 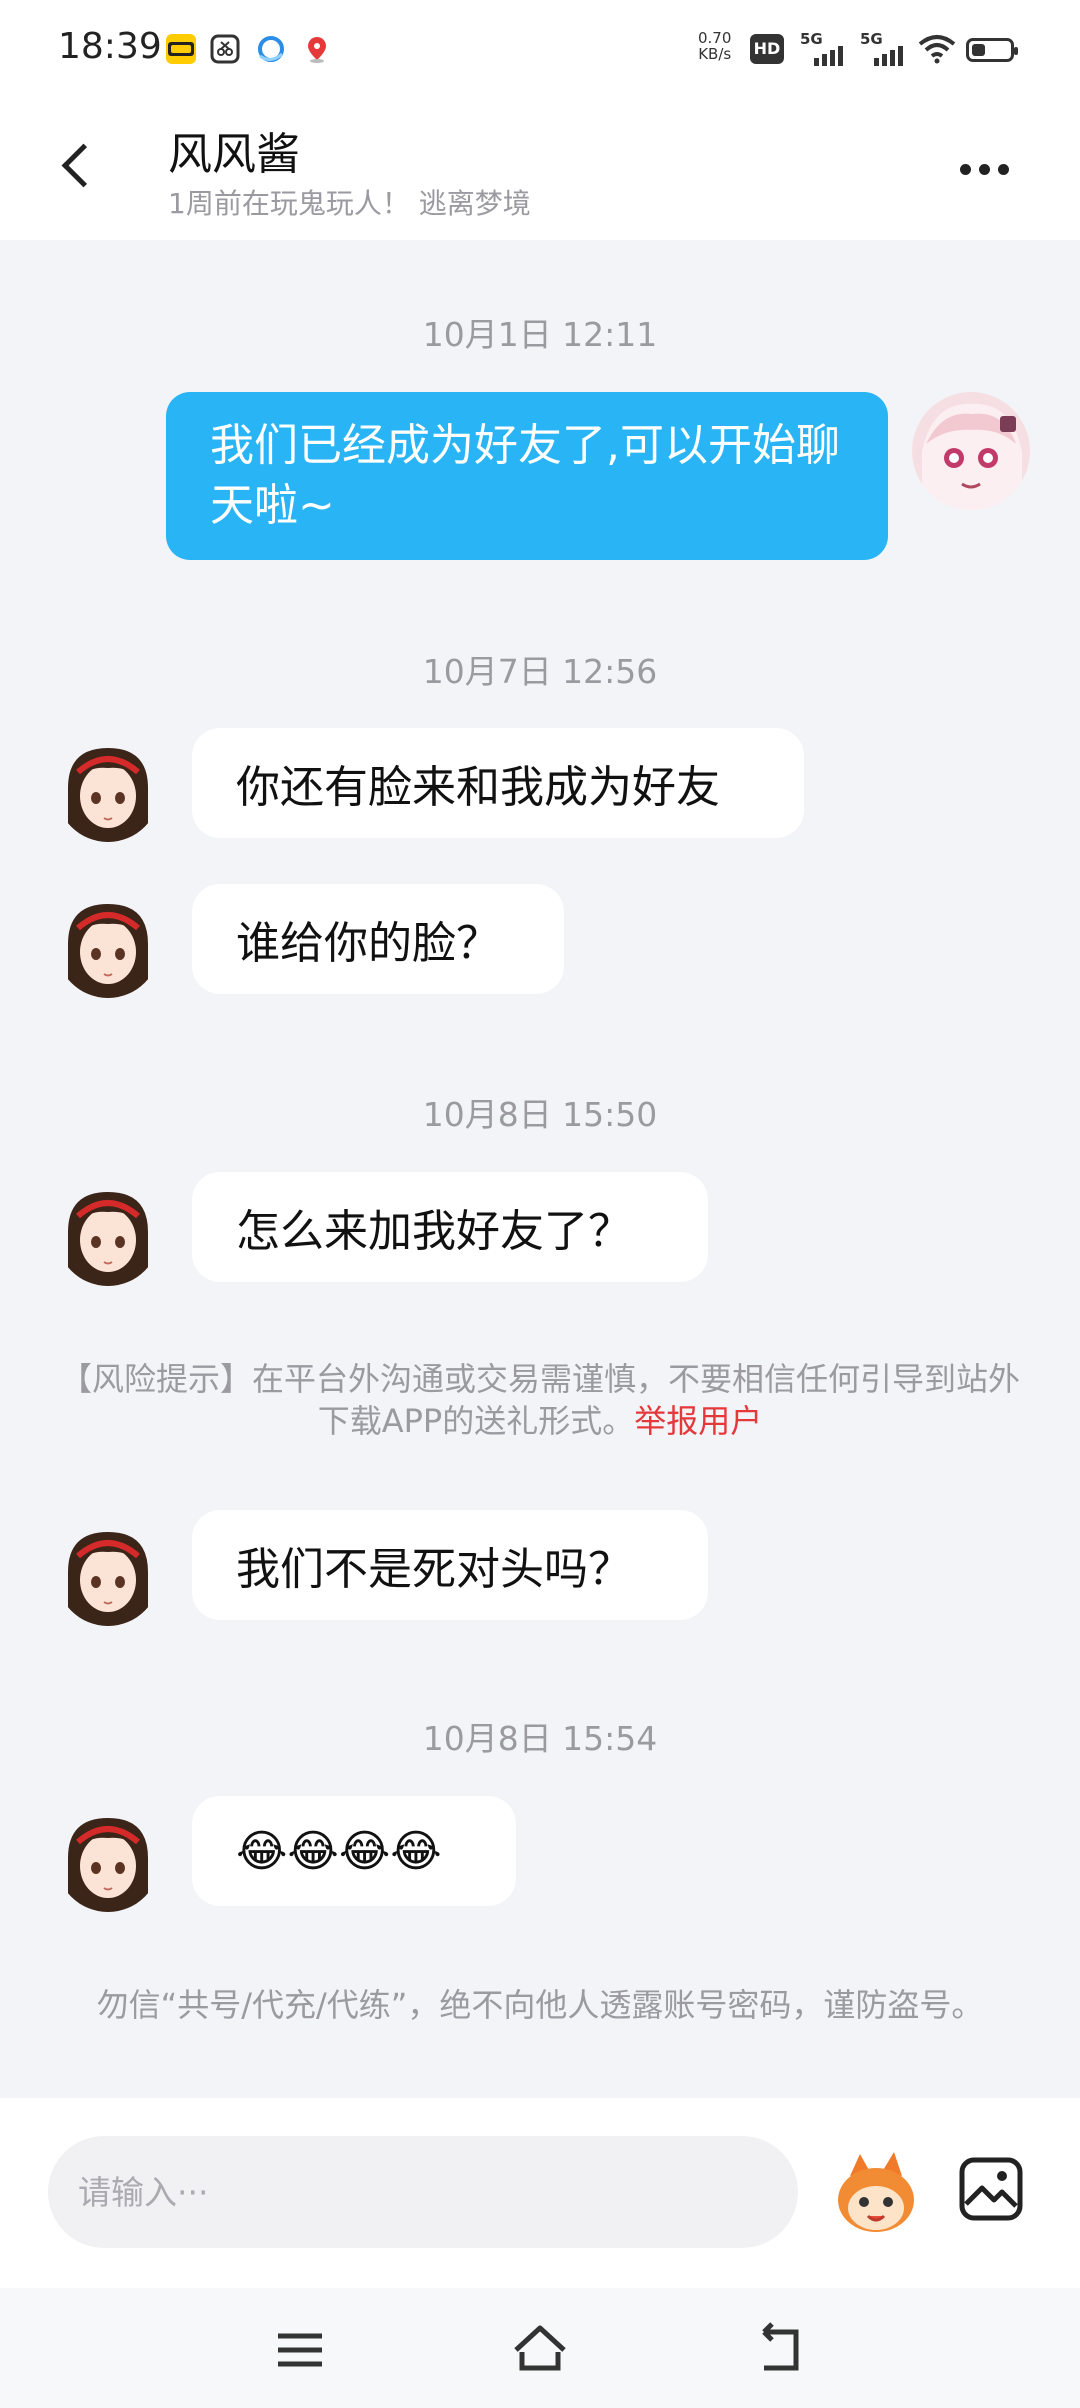 I want to click on incoming-message: 你还有脸来和我成为好友, so click(x=498, y=783).